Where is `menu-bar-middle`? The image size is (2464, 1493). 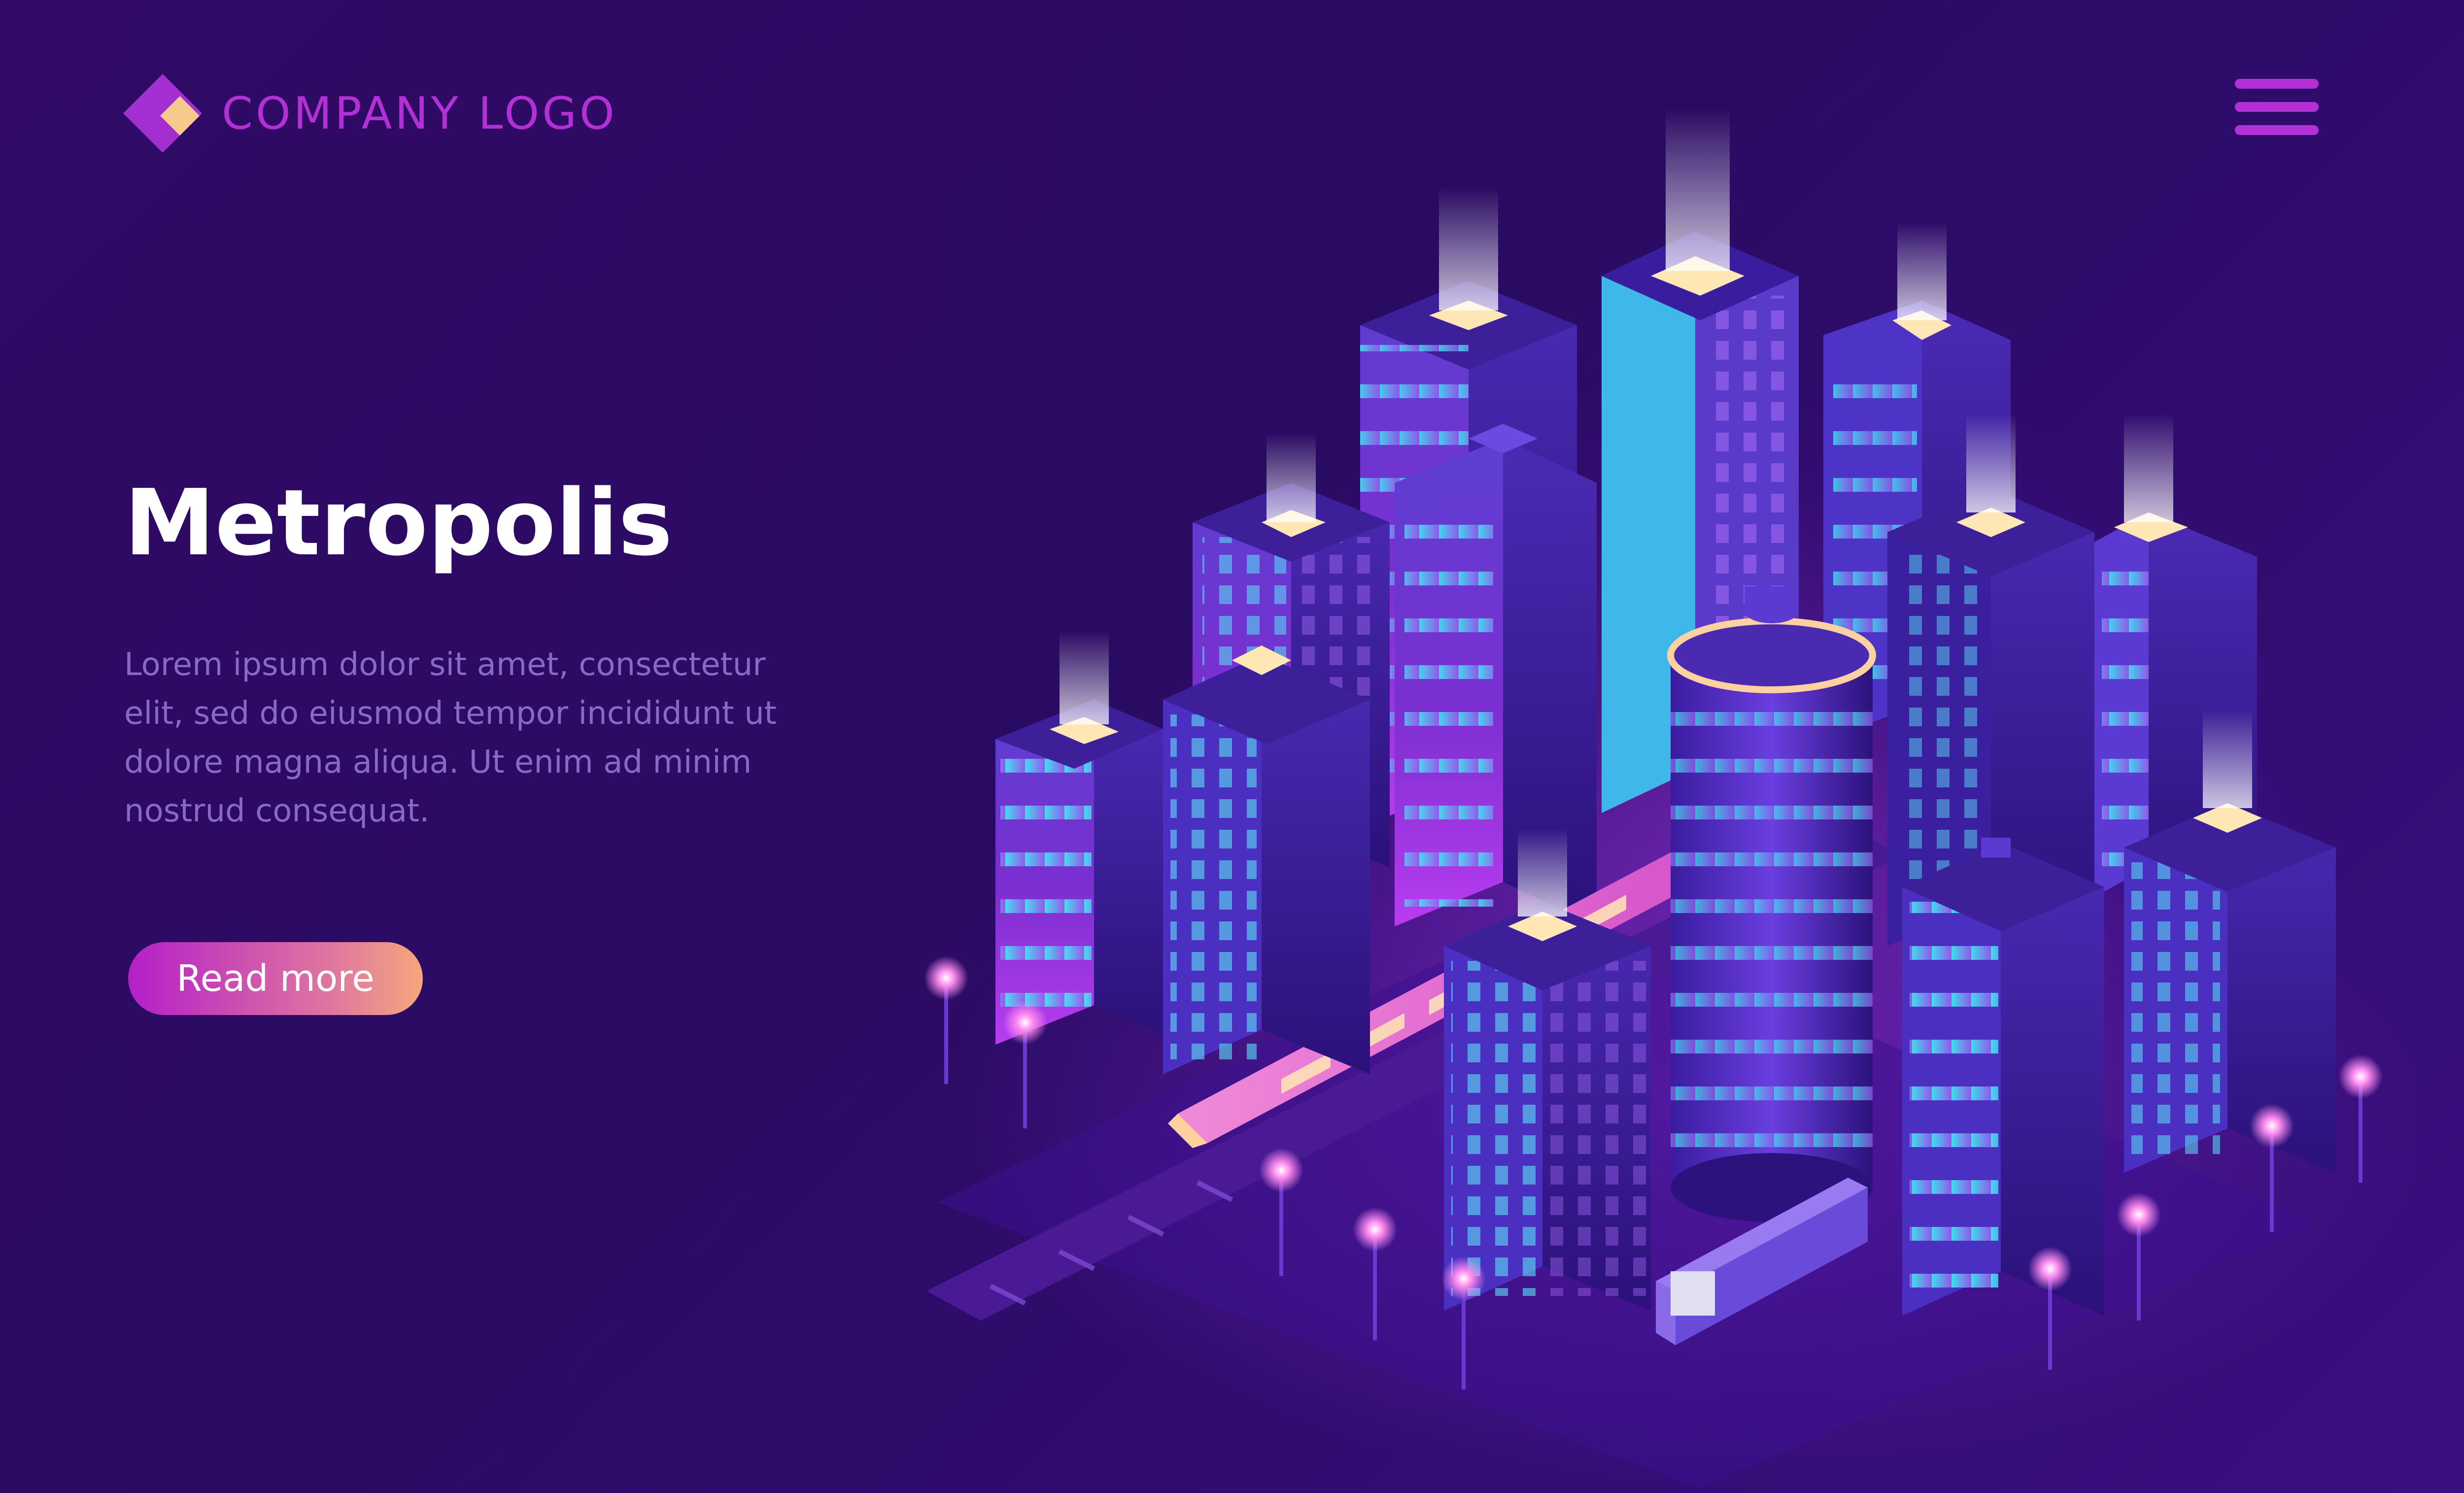
menu-bar-middle is located at coordinates (2277, 107).